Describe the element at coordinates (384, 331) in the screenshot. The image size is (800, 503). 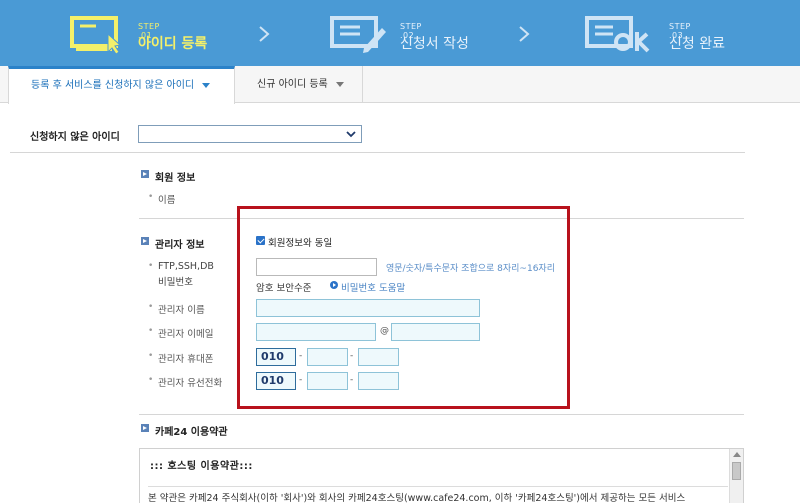
I see `email-at-sign: @` at that location.